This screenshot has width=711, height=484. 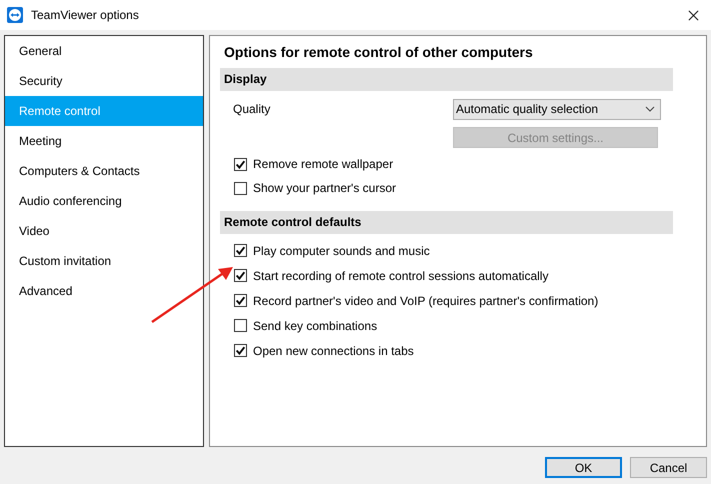 I want to click on page-heading: Options for remote control of other computers, so click(x=378, y=52).